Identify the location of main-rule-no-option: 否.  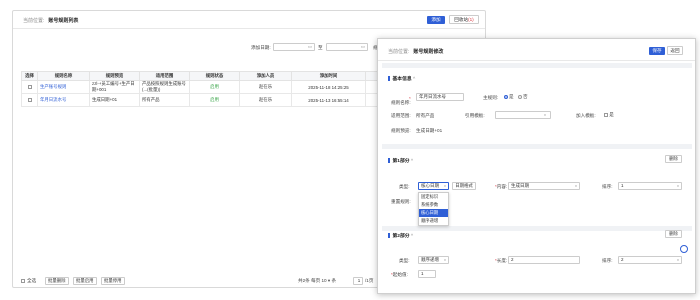
(523, 97).